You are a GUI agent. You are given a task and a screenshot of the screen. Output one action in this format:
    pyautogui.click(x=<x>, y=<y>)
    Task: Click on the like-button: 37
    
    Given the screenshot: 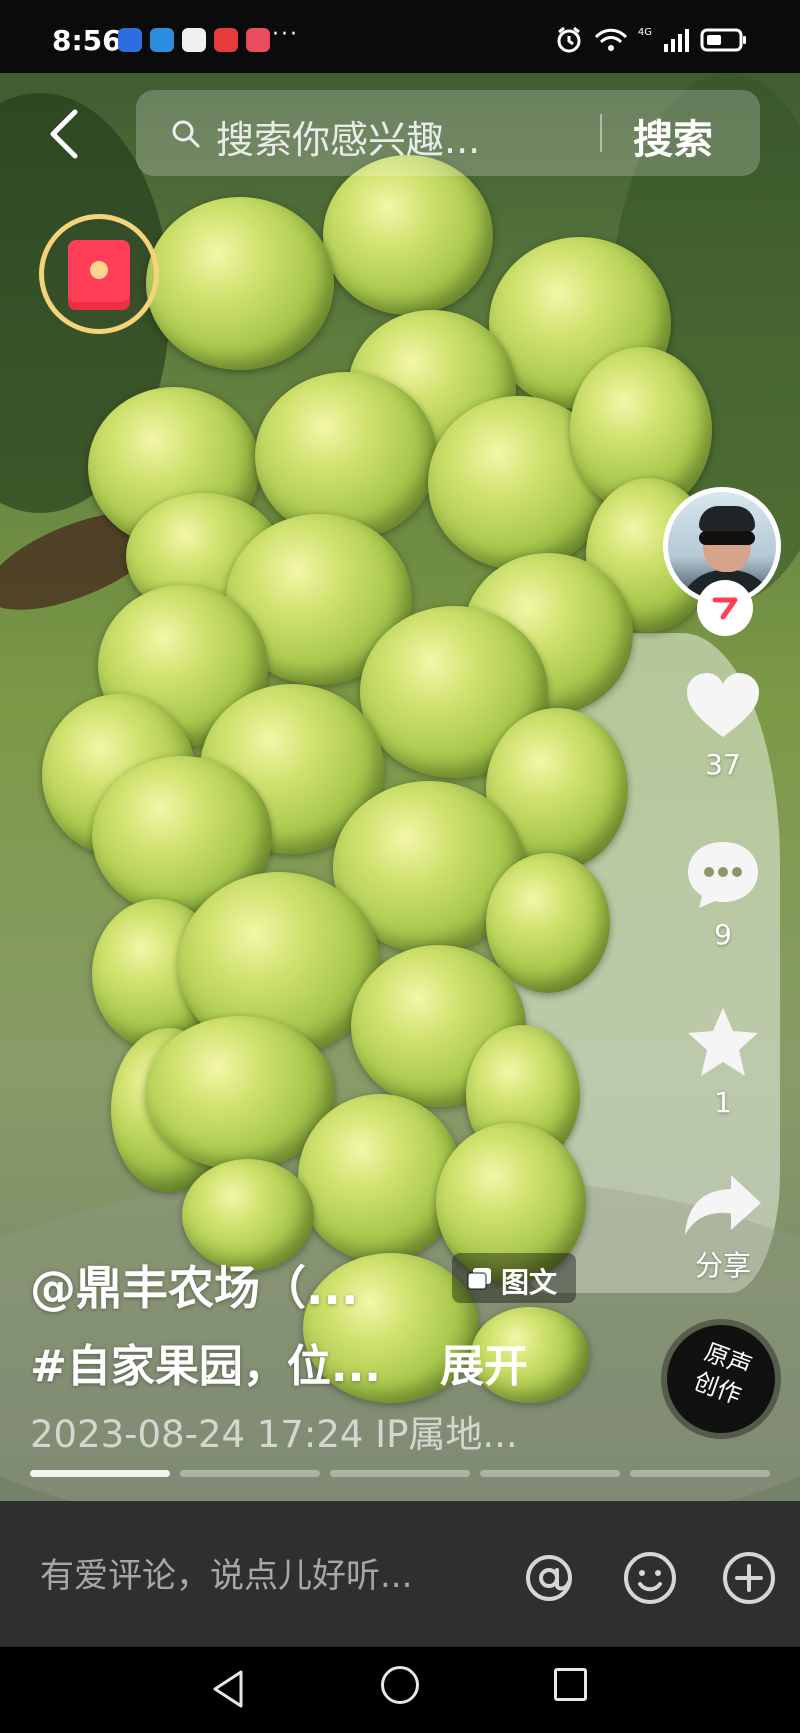 What is the action you would take?
    pyautogui.click(x=723, y=725)
    